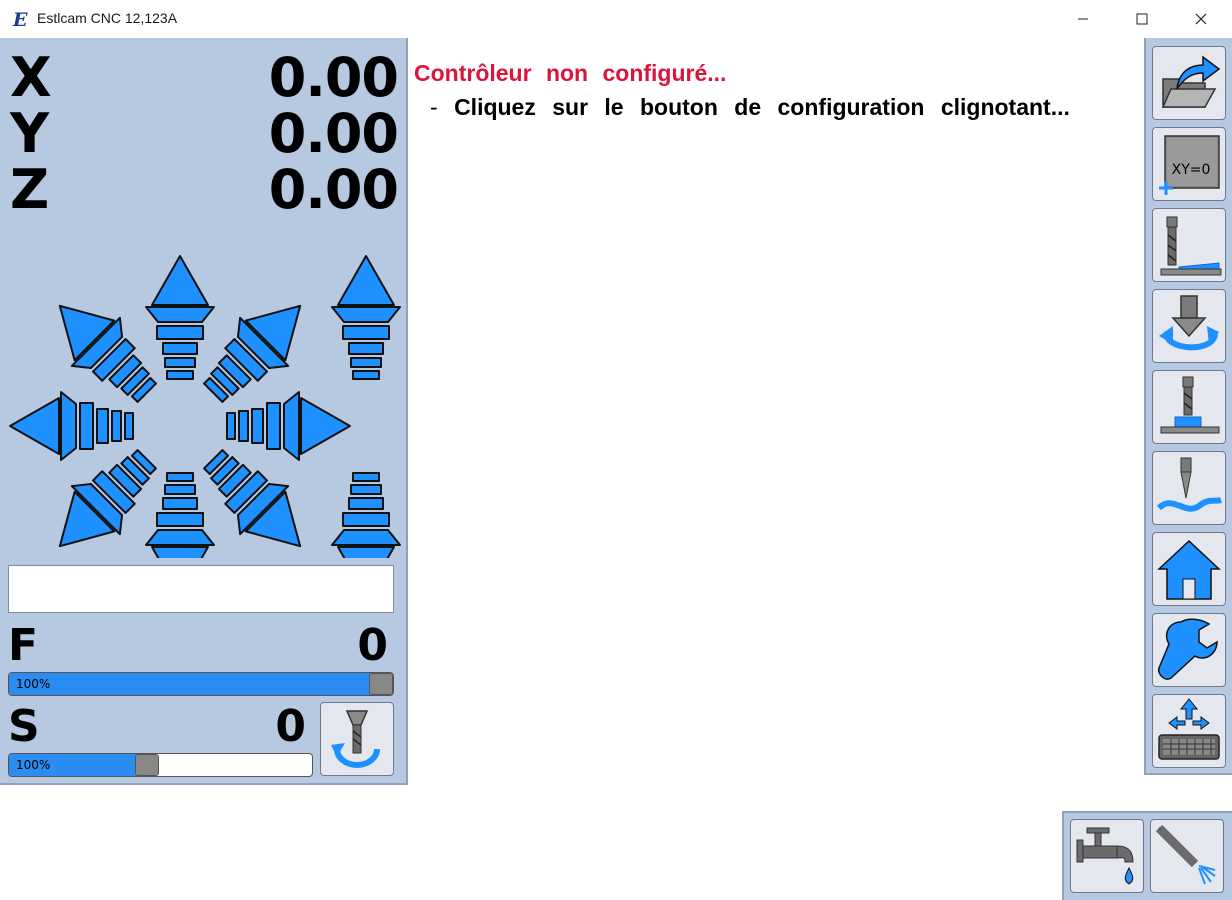 Image resolution: width=1232 pixels, height=900 pixels. Describe the element at coordinates (160, 765) in the screenshot. I see `spindle-override-slider: 100%` at that location.